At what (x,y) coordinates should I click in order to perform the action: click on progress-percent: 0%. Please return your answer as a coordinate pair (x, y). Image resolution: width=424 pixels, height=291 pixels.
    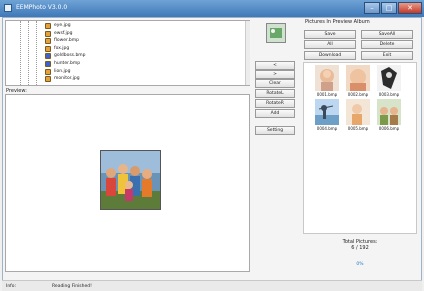
    Looking at the image, I should click on (360, 264).